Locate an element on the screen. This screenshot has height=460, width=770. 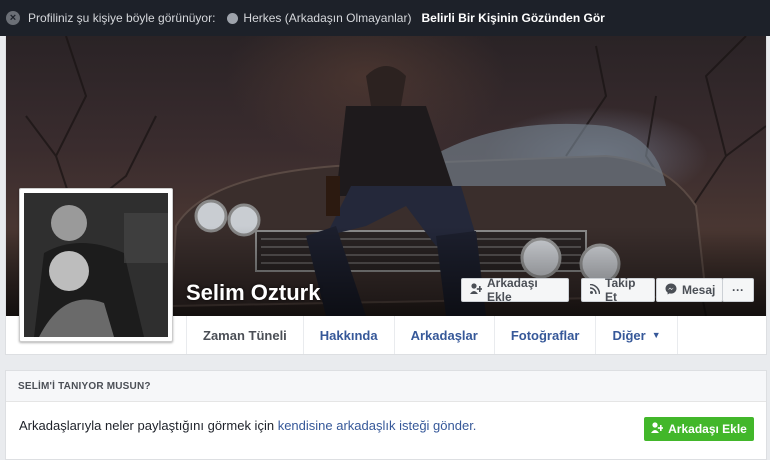
tab-friends-label: Arkadaşlar is located at coordinates (444, 335).